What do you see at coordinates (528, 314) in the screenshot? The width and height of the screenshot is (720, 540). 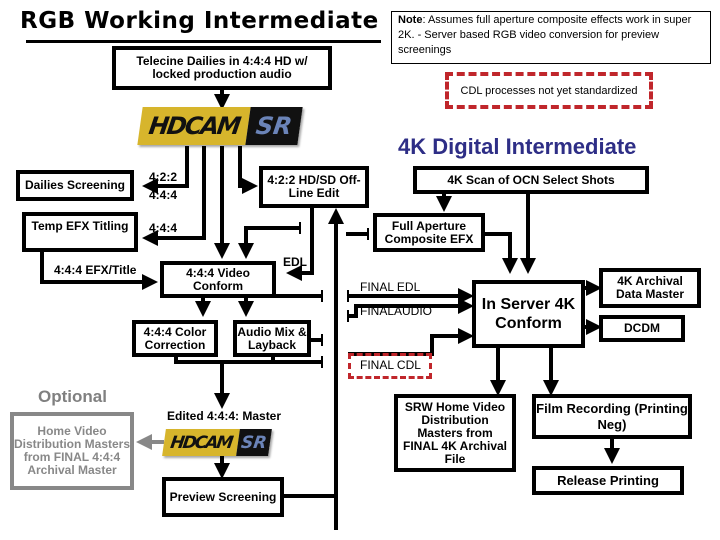 I see `box-server-conform: In Server 4K Conform` at bounding box center [528, 314].